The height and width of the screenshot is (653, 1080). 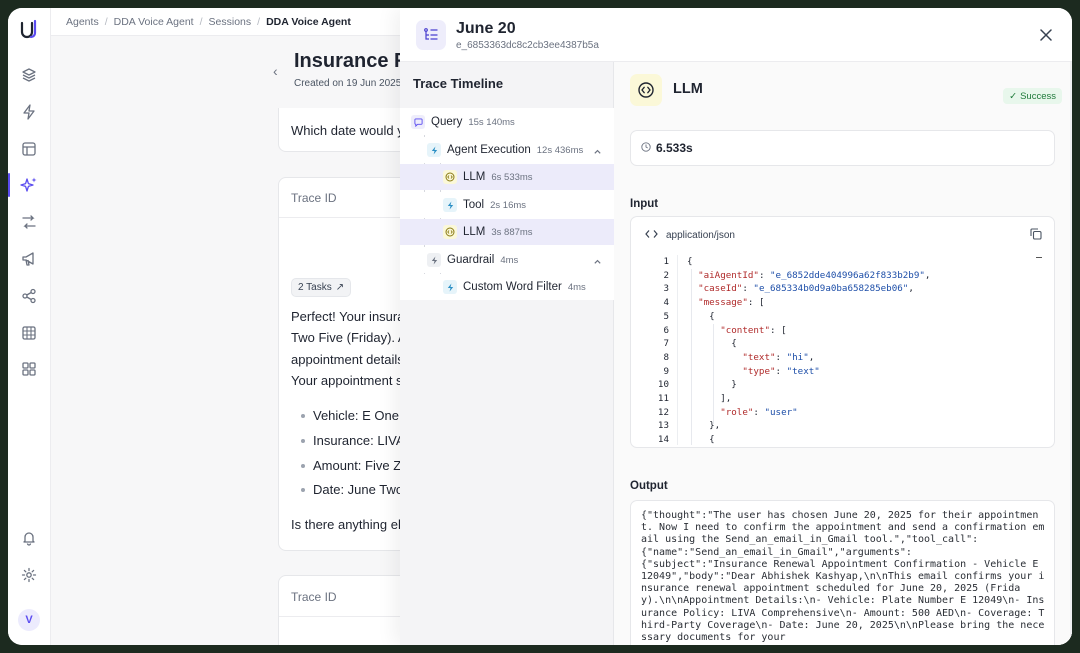 What do you see at coordinates (646, 148) in the screenshot?
I see `clock-icon` at bounding box center [646, 148].